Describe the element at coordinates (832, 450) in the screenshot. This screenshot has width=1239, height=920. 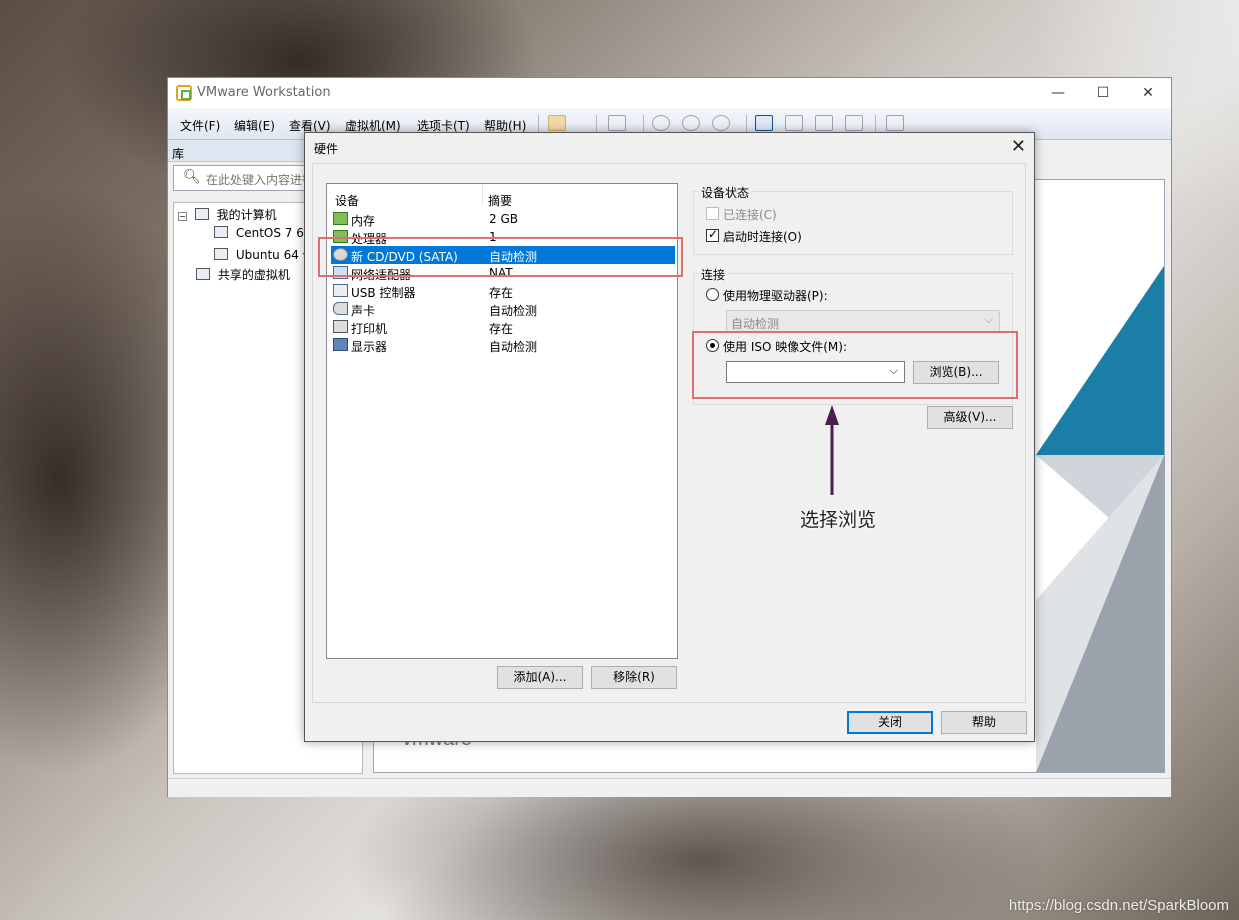
I see `annotation-arrow-icon` at that location.